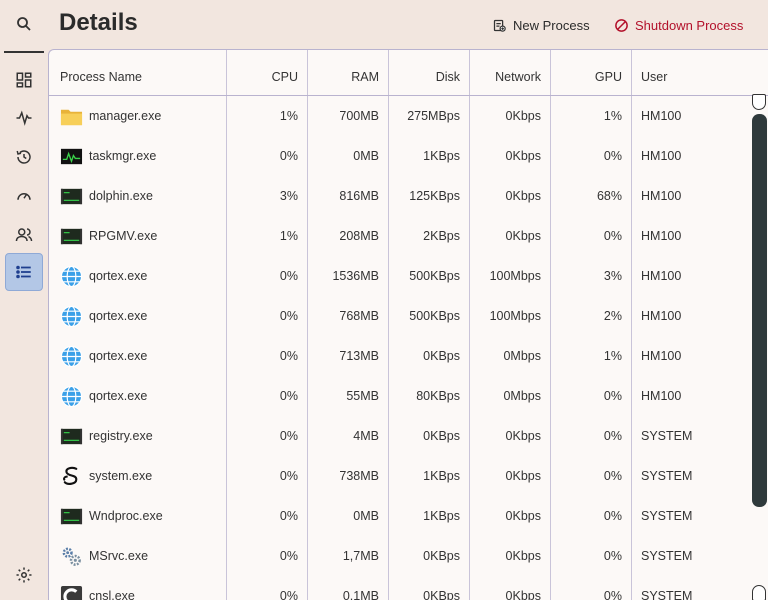 The image size is (768, 600). I want to click on ram-cell: 700MB, so click(359, 116).